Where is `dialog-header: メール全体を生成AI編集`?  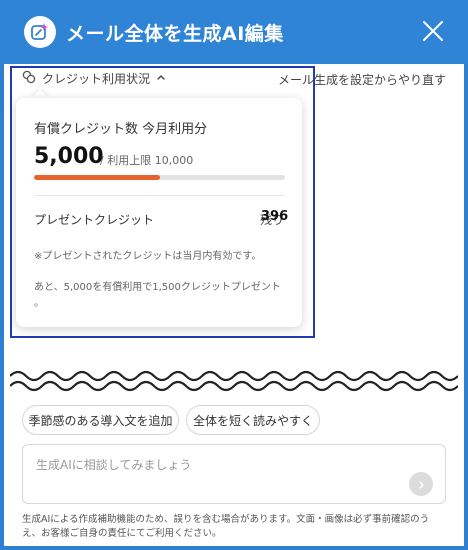 dialog-header: メール全体を生成AI編集 is located at coordinates (234, 32).